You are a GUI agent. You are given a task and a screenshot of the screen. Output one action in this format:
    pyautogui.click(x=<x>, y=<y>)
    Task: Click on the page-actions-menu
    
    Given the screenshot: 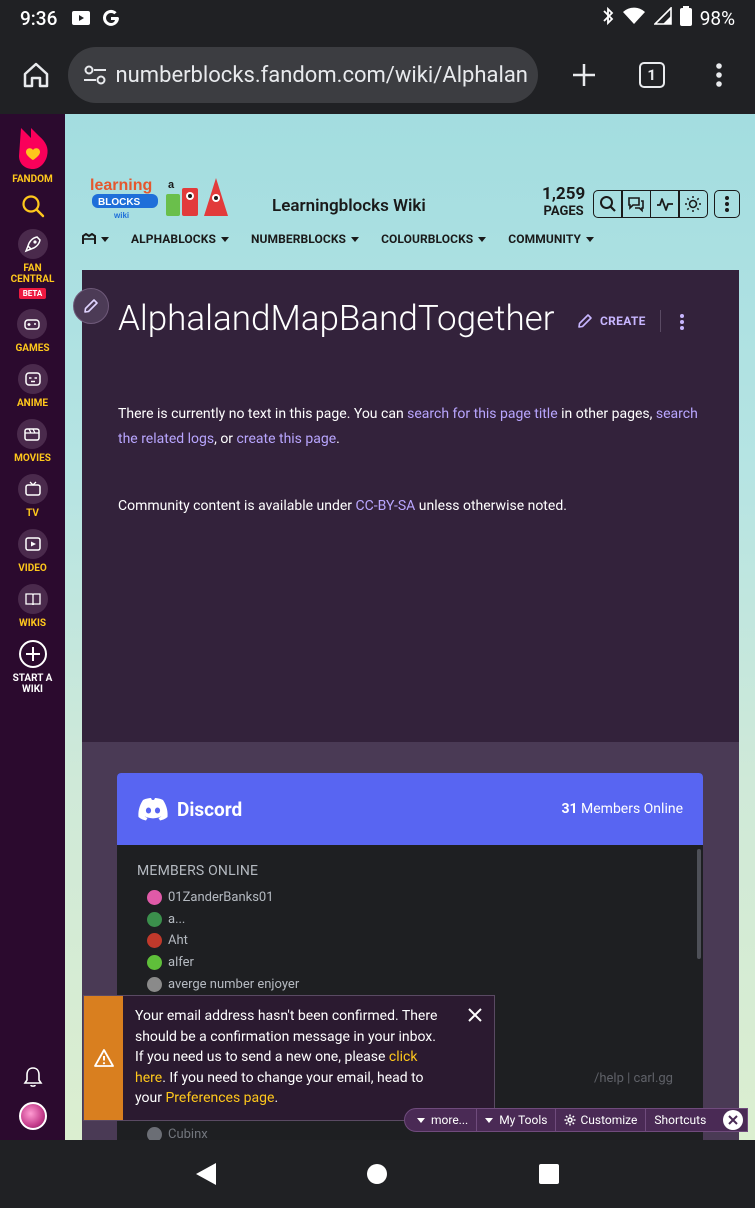 What is the action you would take?
    pyautogui.click(x=682, y=322)
    